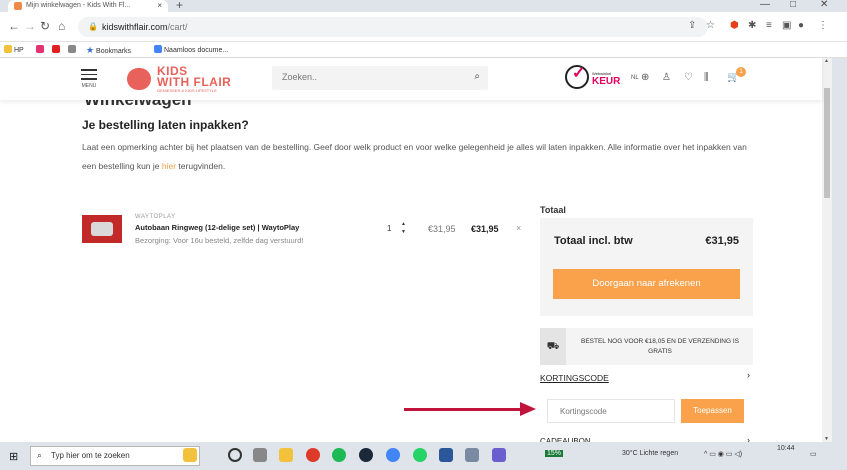 The width and height of the screenshot is (847, 470). Describe the element at coordinates (177, 27) in the screenshot. I see `url-path: /cart/` at that location.